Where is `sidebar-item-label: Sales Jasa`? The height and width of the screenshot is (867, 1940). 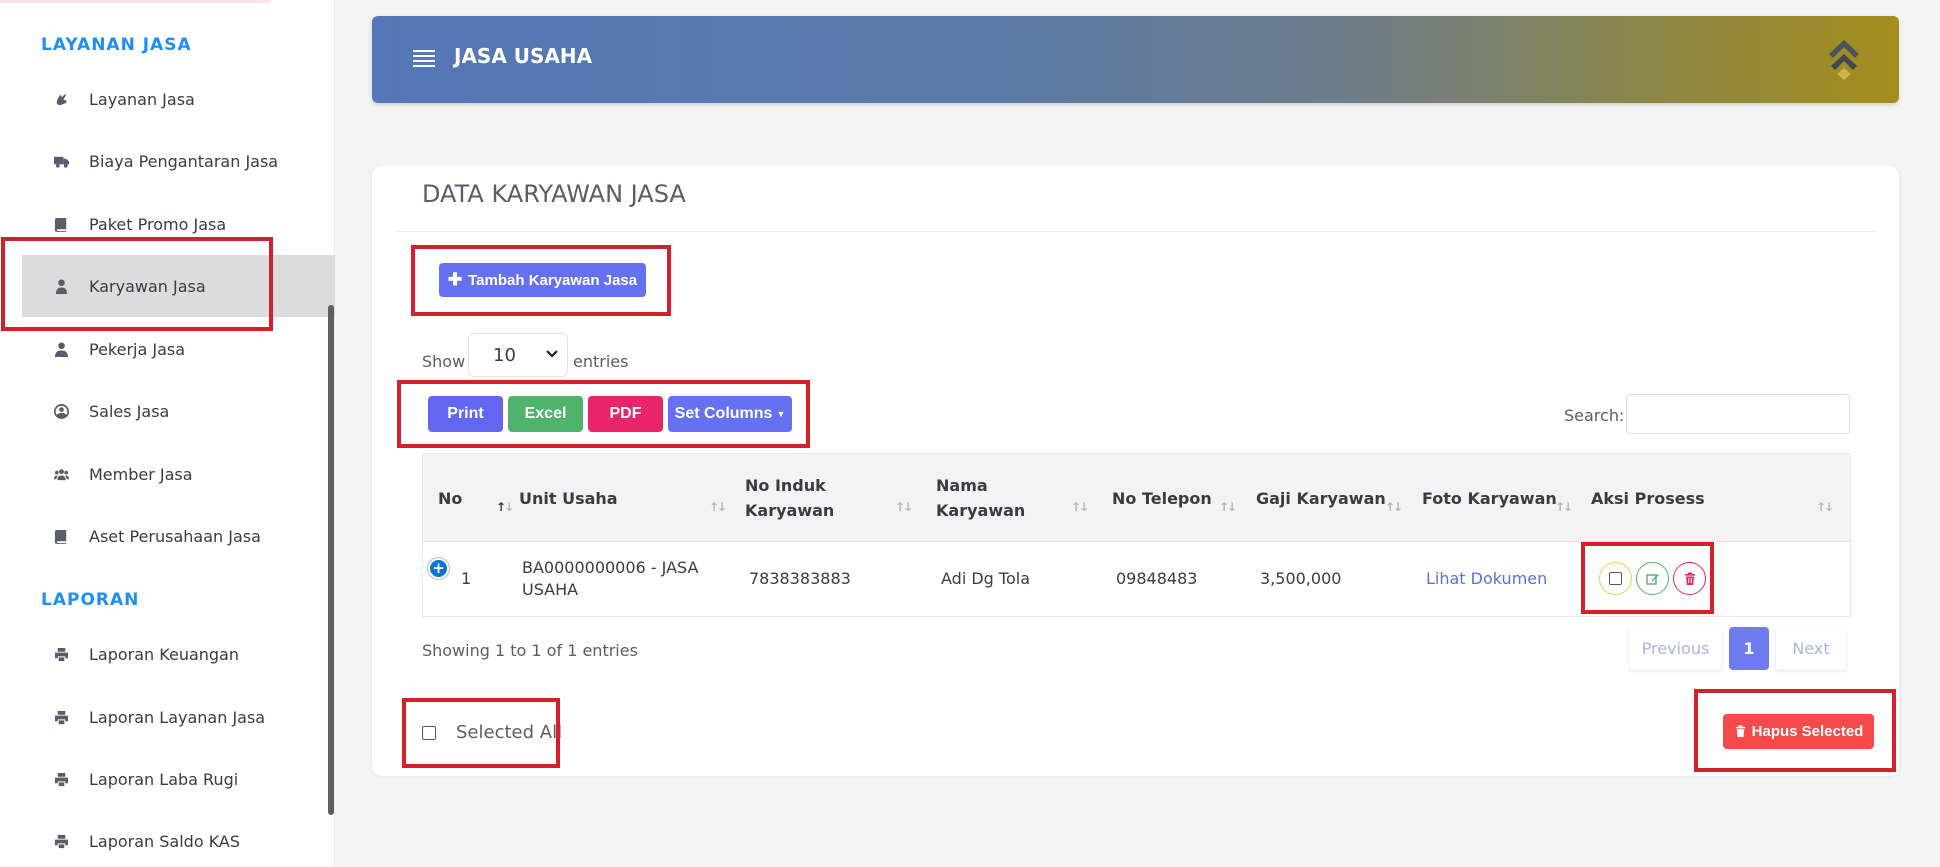
sidebar-item-label: Sales Jasa is located at coordinates (129, 411).